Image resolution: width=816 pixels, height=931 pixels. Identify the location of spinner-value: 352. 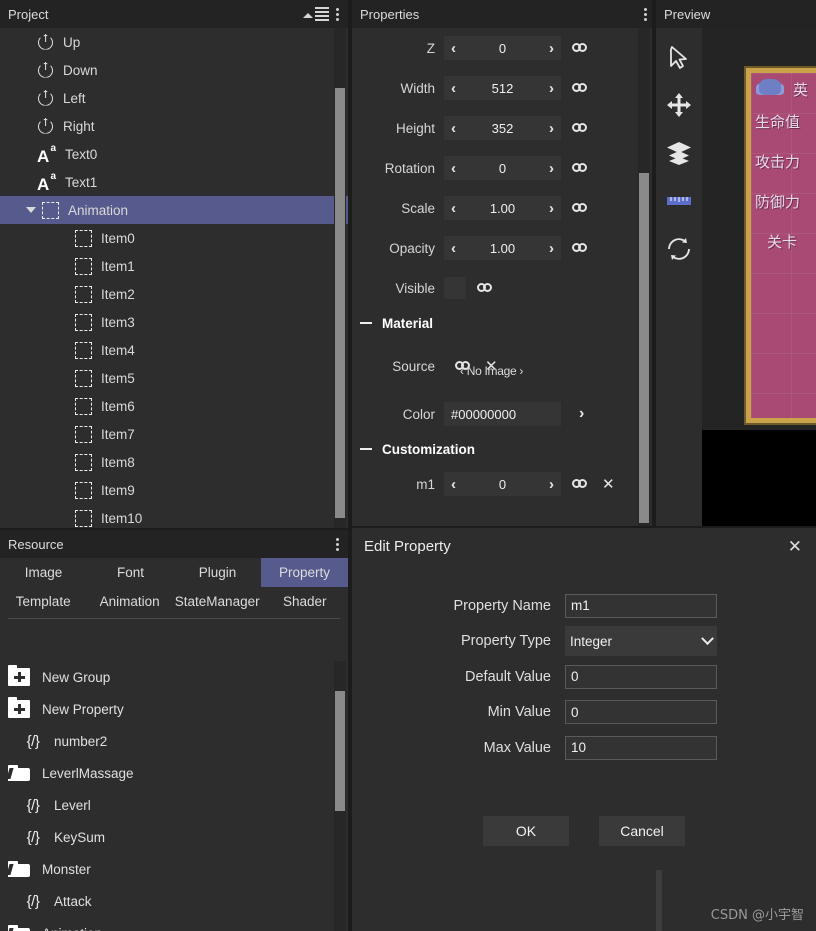
(503, 128).